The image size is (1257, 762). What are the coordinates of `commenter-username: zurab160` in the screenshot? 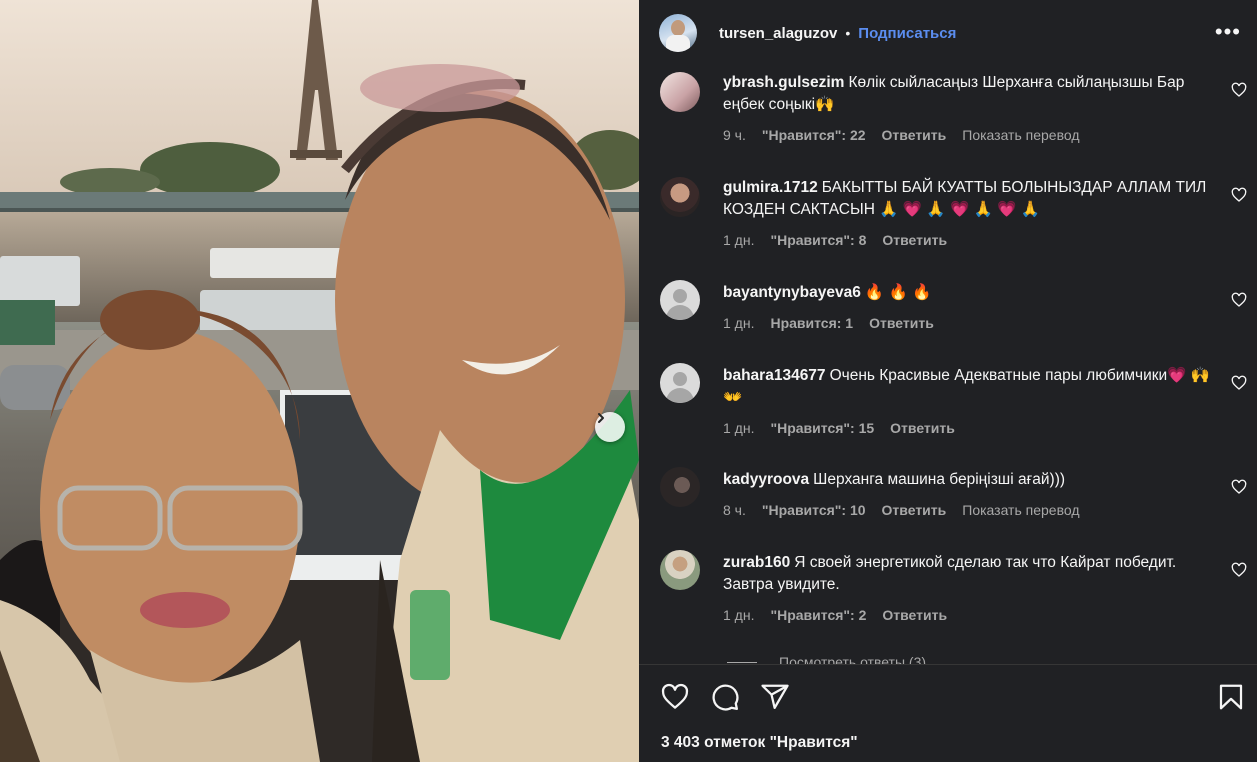 It's located at (756, 562).